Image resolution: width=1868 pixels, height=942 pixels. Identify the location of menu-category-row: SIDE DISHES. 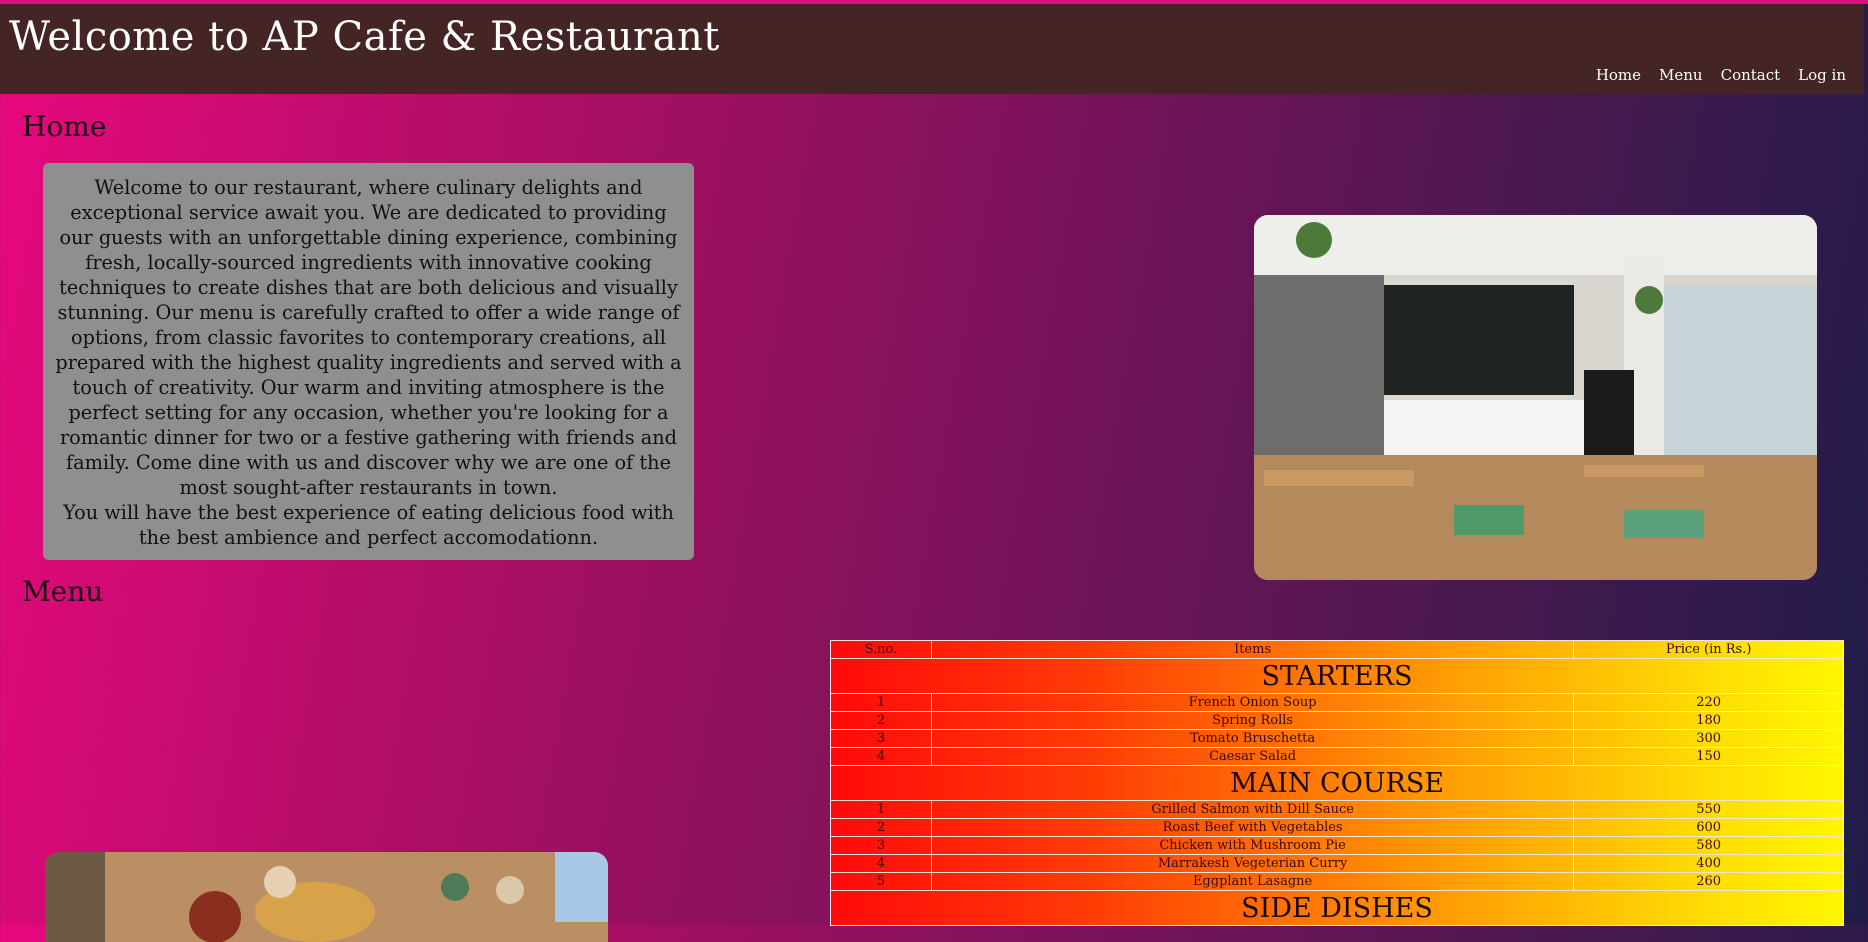
(1337, 908).